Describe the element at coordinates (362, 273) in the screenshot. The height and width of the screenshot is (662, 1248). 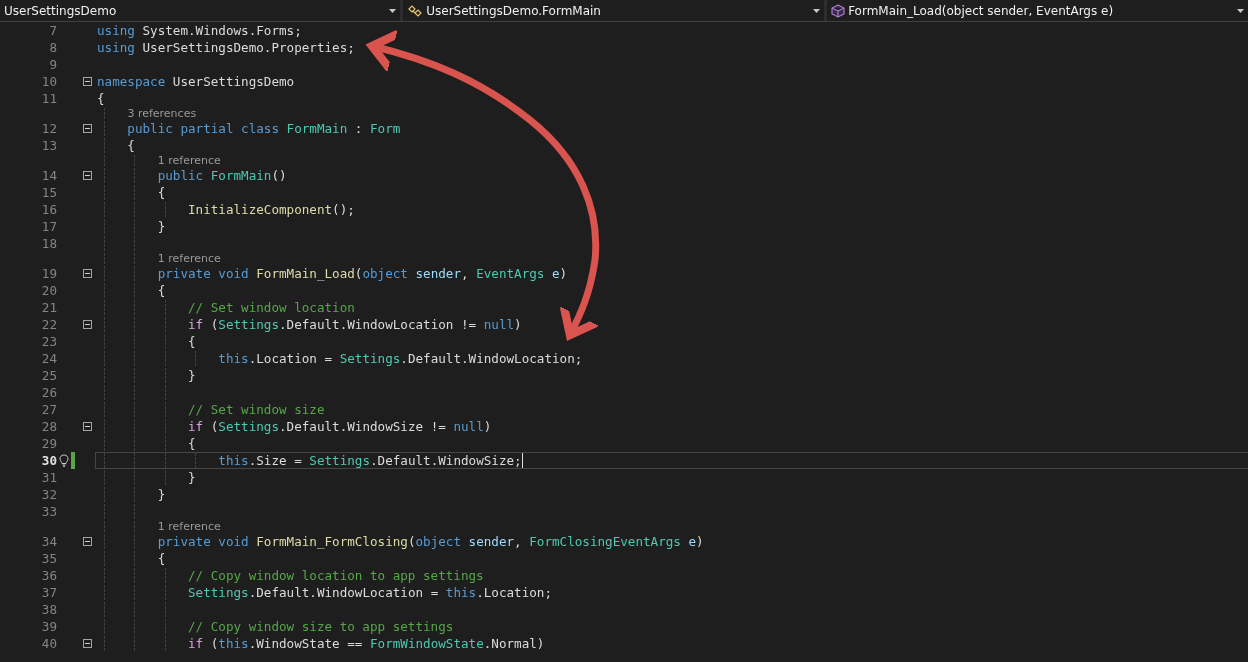
I see `code-line: private void FormMain_Load(object sender, EventArgs e)` at that location.